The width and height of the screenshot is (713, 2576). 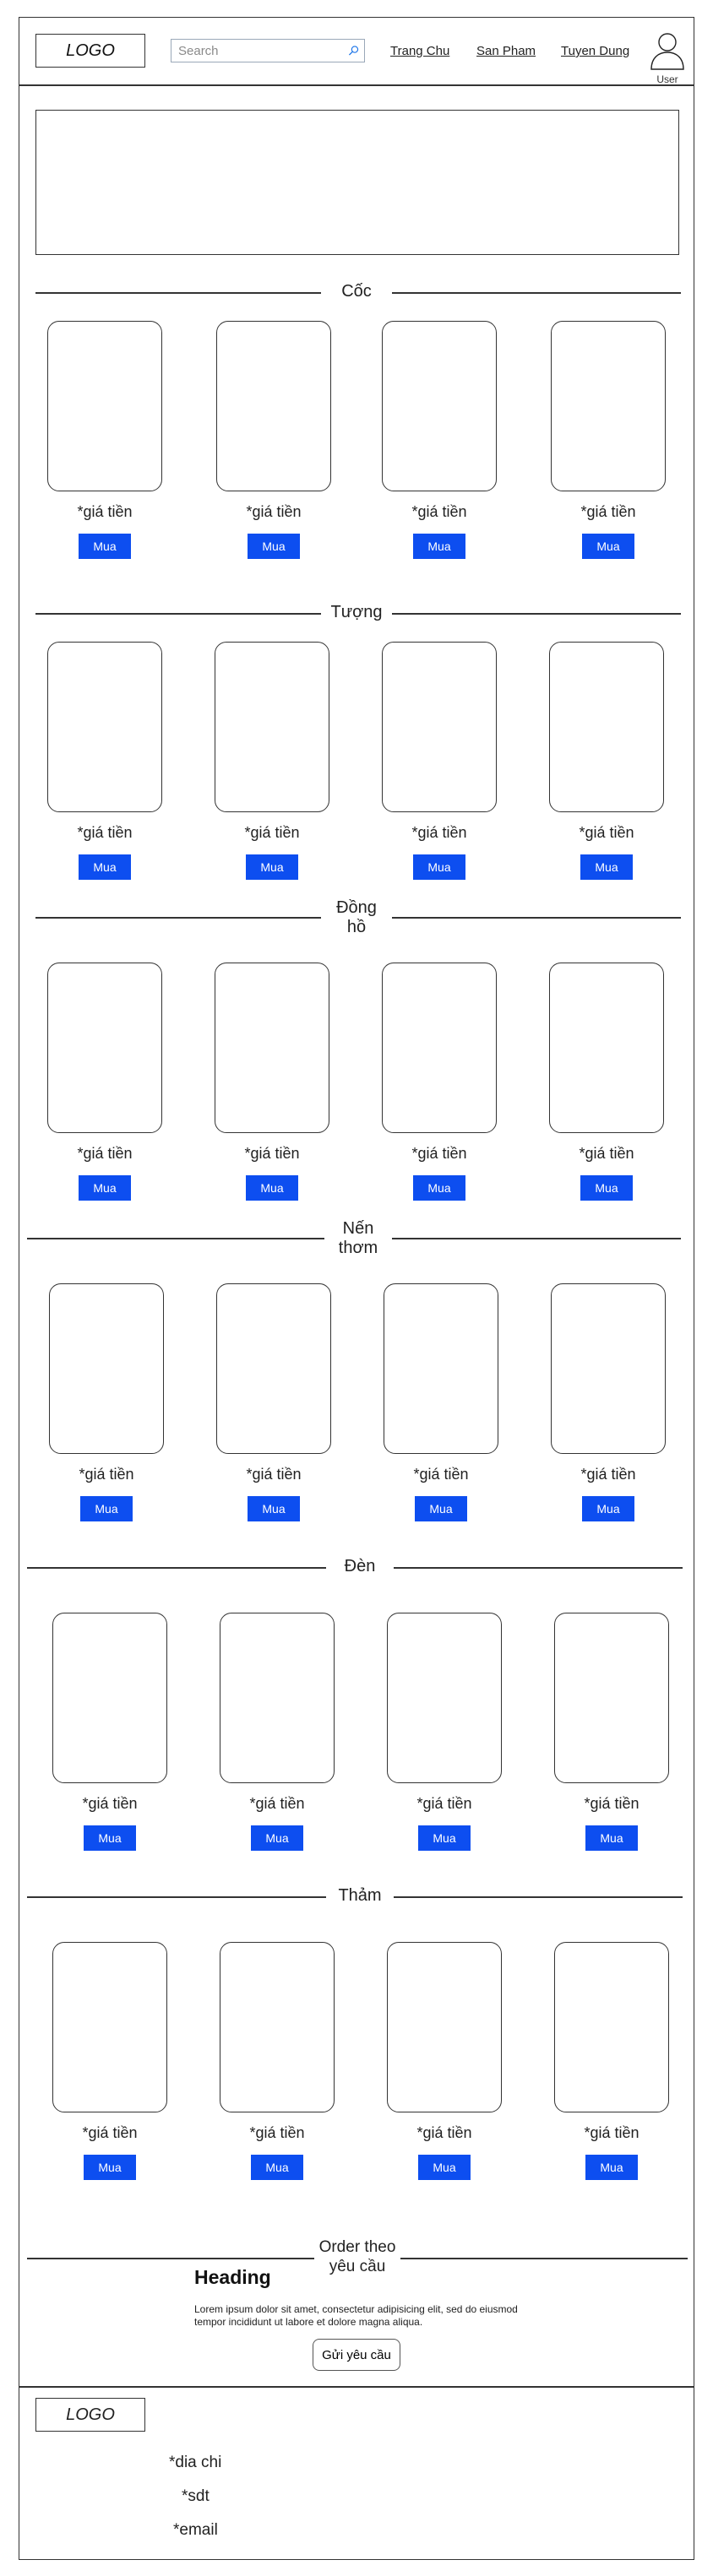 What do you see at coordinates (90, 2415) in the screenshot?
I see `footer-logo: LOGO` at bounding box center [90, 2415].